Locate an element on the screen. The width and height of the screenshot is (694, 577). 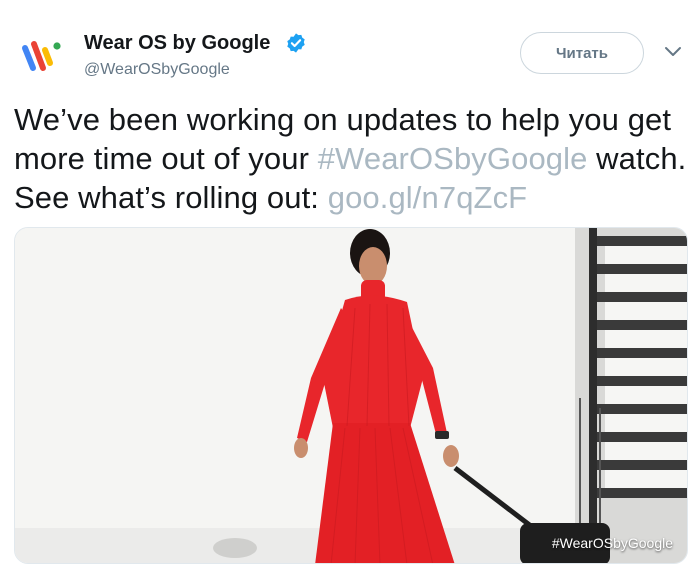
chevron-down-icon is located at coordinates (673, 52).